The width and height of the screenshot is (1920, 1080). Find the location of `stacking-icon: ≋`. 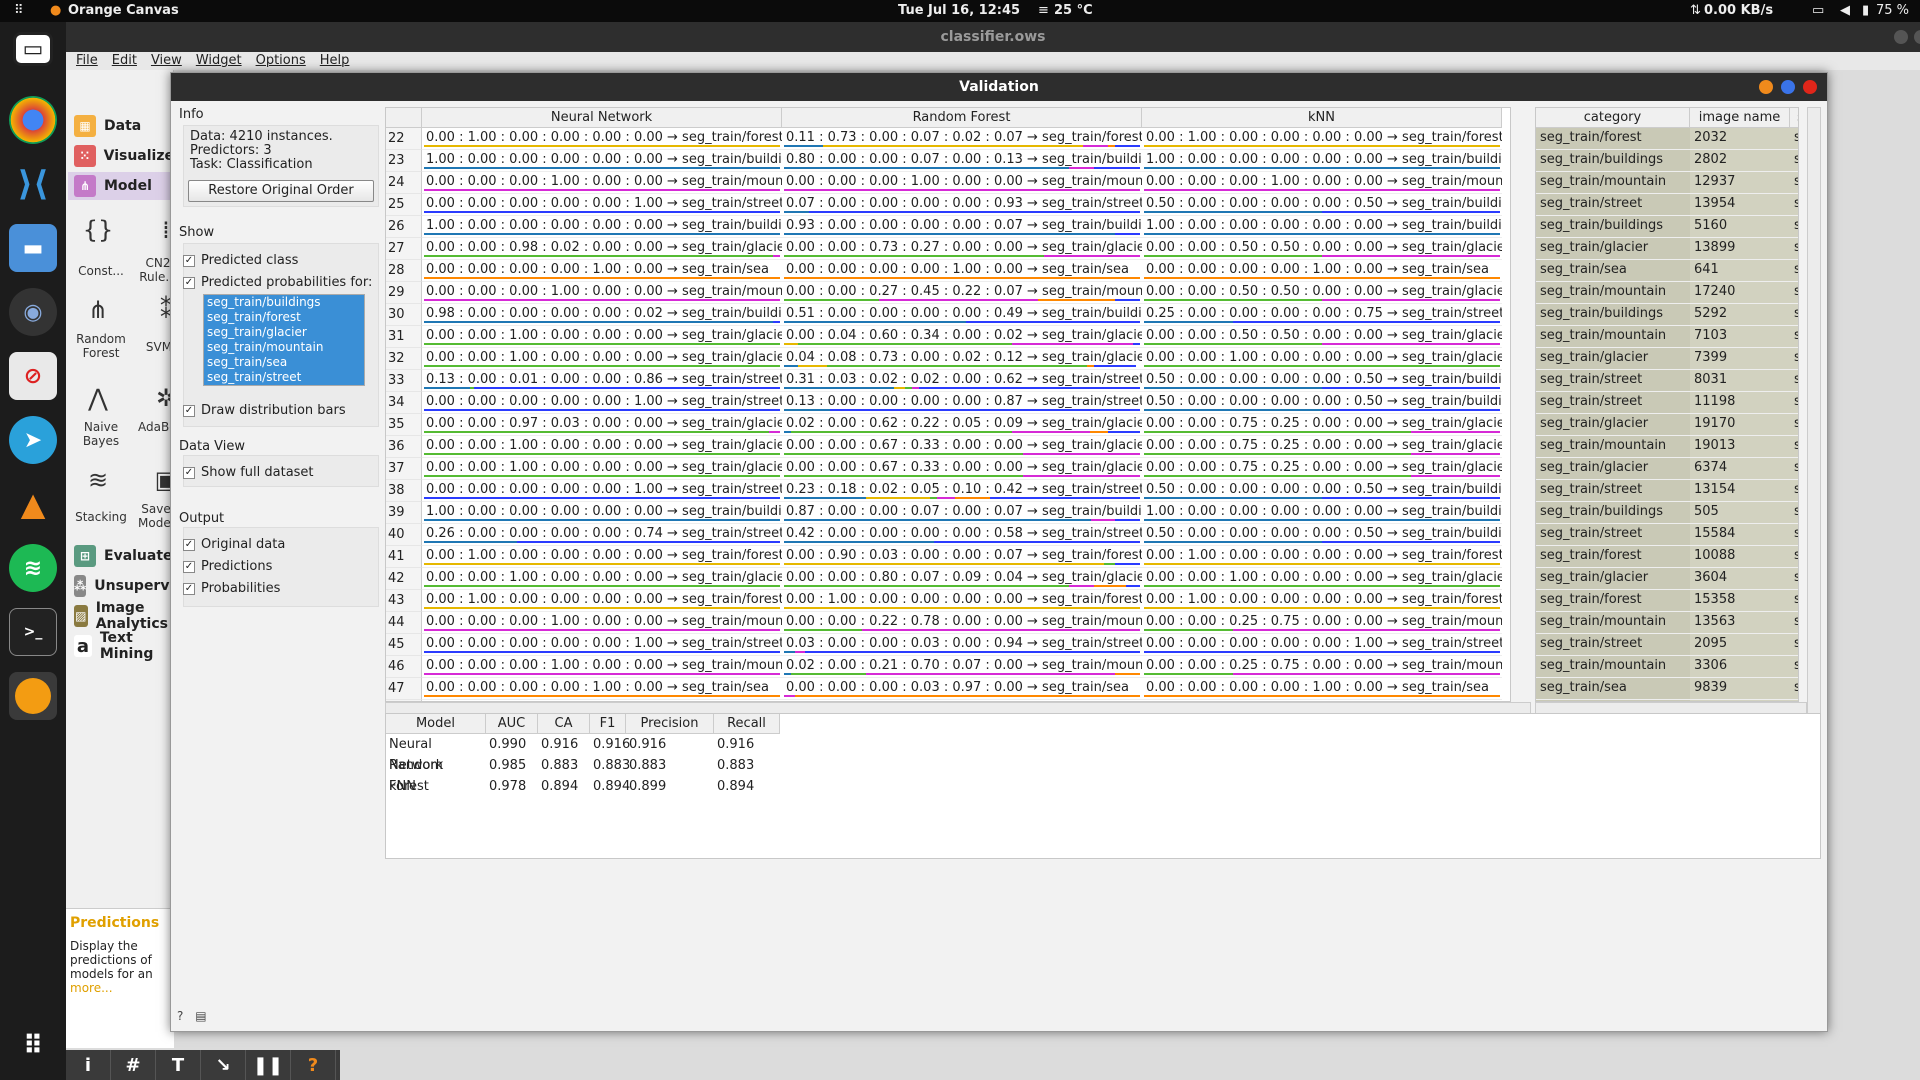

stacking-icon: ≋ is located at coordinates (98, 480).